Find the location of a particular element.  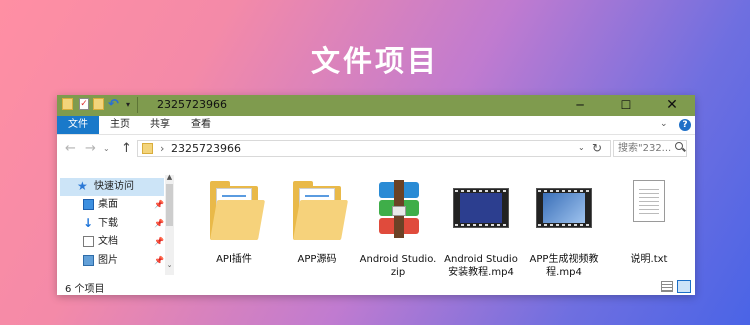

minimize-button: ─ is located at coordinates (580, 105).